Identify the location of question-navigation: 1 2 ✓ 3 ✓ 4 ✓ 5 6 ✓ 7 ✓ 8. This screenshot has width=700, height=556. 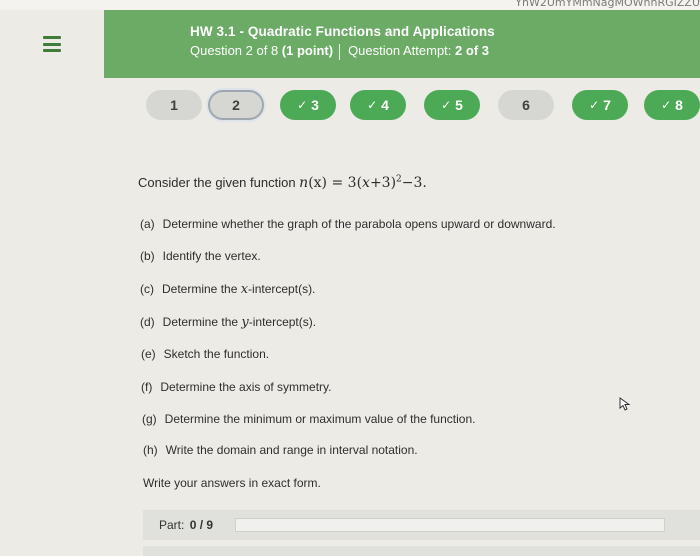
(350, 110).